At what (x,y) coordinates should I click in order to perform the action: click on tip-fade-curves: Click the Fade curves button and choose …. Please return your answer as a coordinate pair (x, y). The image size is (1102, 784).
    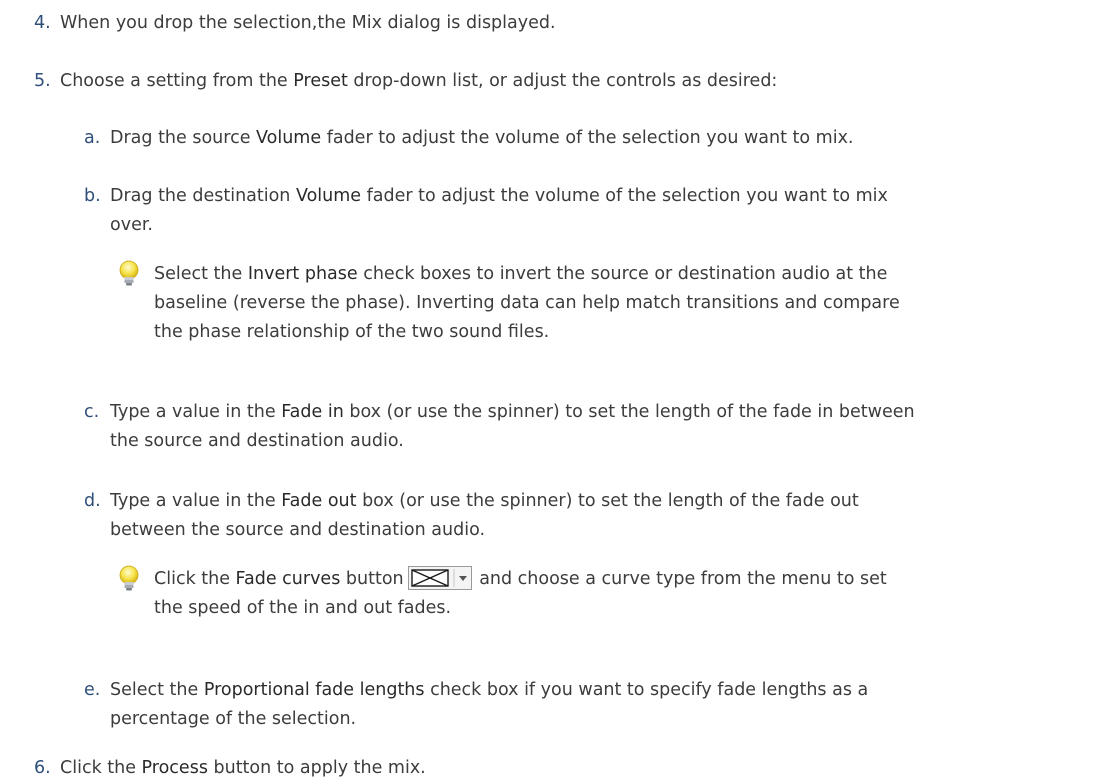
    Looking at the image, I should click on (598, 594).